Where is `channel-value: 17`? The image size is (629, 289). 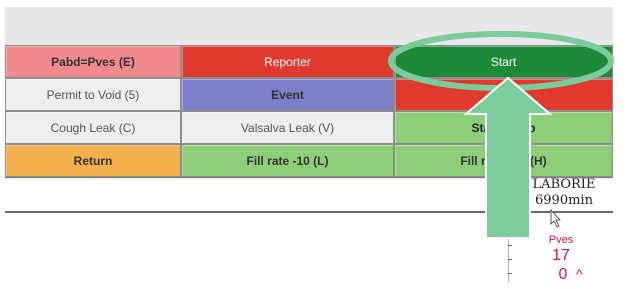
channel-value: 17 is located at coordinates (561, 255).